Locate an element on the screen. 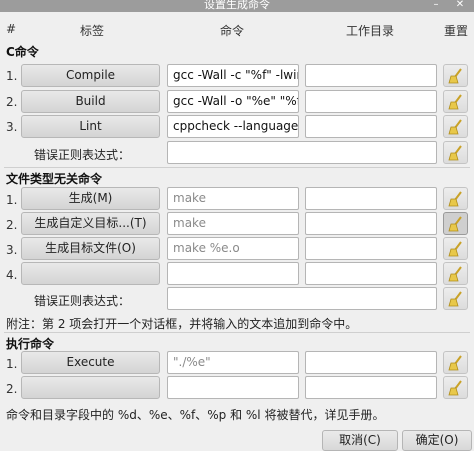 This screenshot has height=451, width=474. section-title-independent: 文件类型无关命令 is located at coordinates (54, 179).